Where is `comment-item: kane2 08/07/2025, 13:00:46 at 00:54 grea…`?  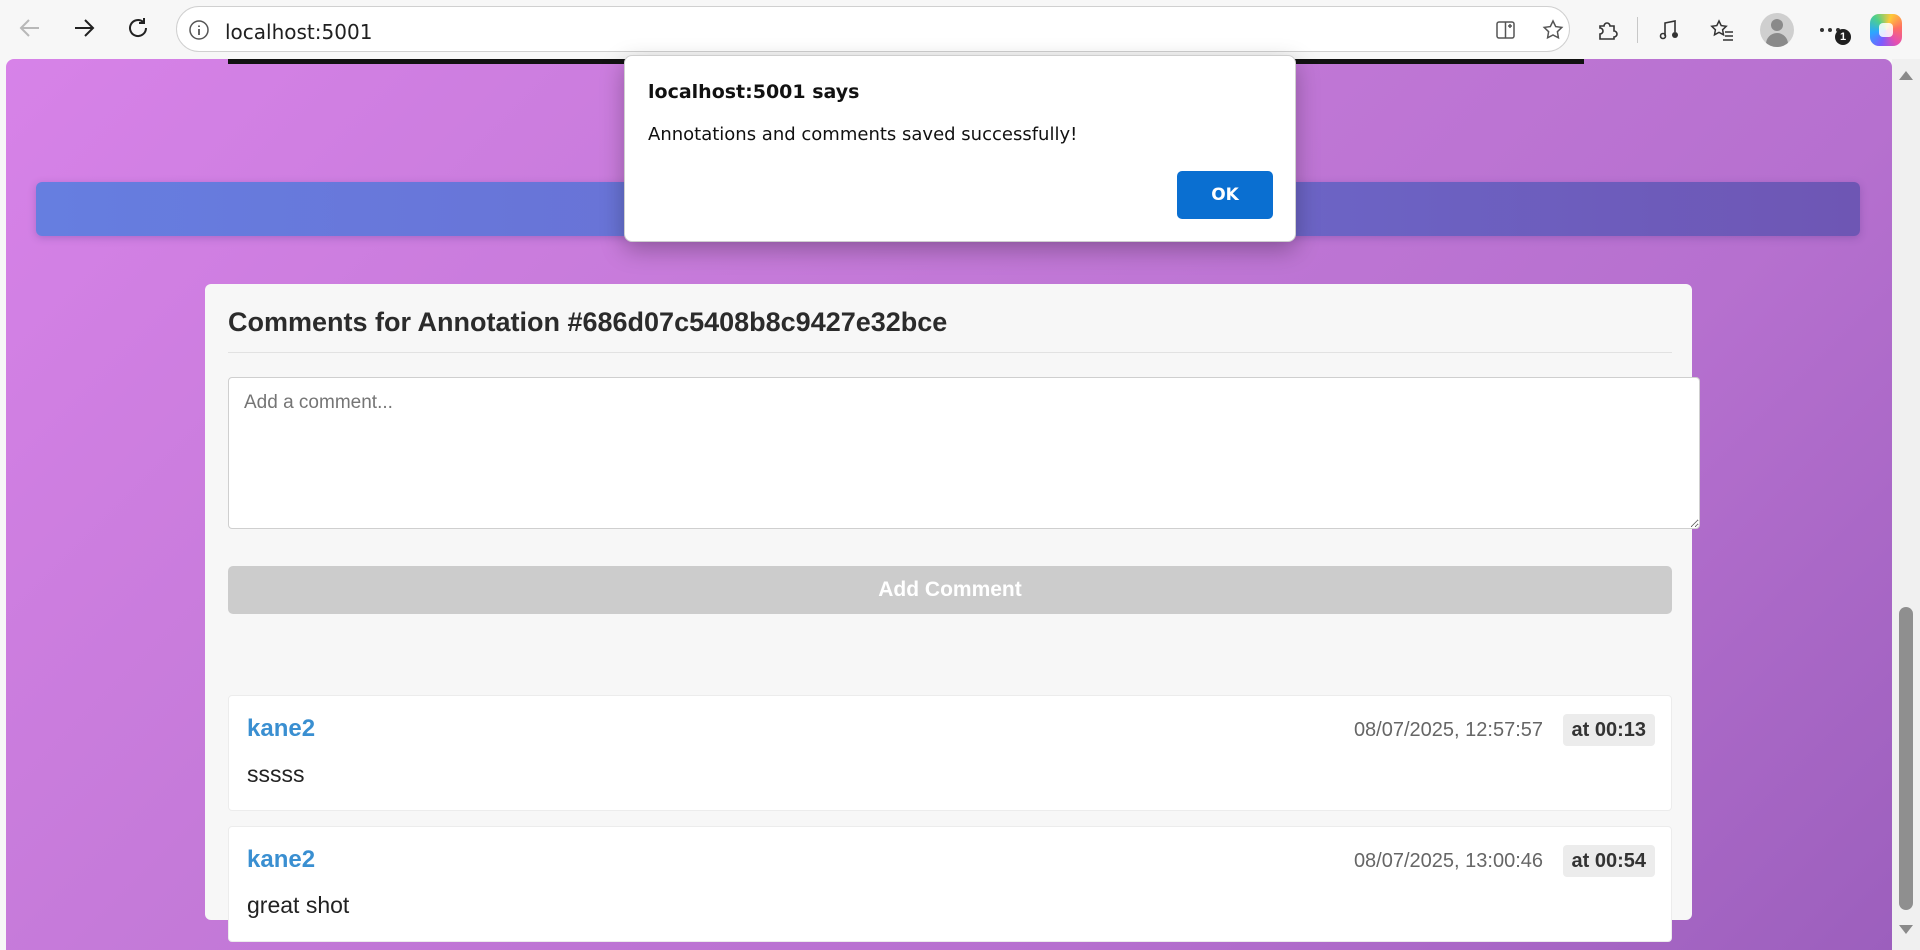
comment-item: kane2 08/07/2025, 13:00:46 at 00:54 grea… is located at coordinates (950, 884).